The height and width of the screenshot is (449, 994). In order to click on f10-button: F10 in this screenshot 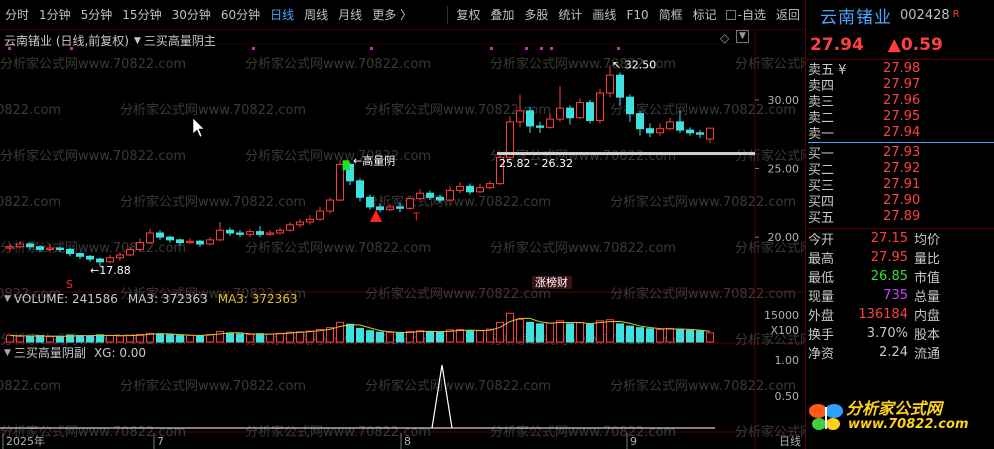, I will do `click(637, 15)`.